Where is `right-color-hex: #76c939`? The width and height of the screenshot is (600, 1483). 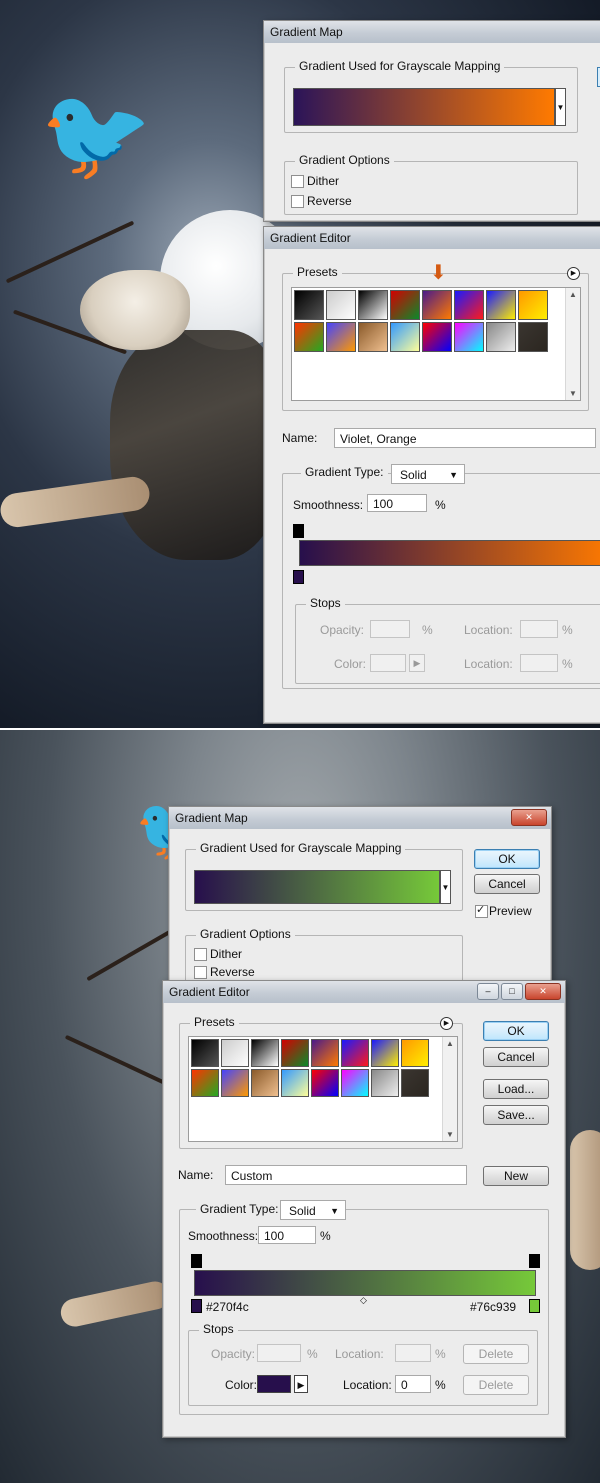
right-color-hex: #76c939 is located at coordinates (493, 1307).